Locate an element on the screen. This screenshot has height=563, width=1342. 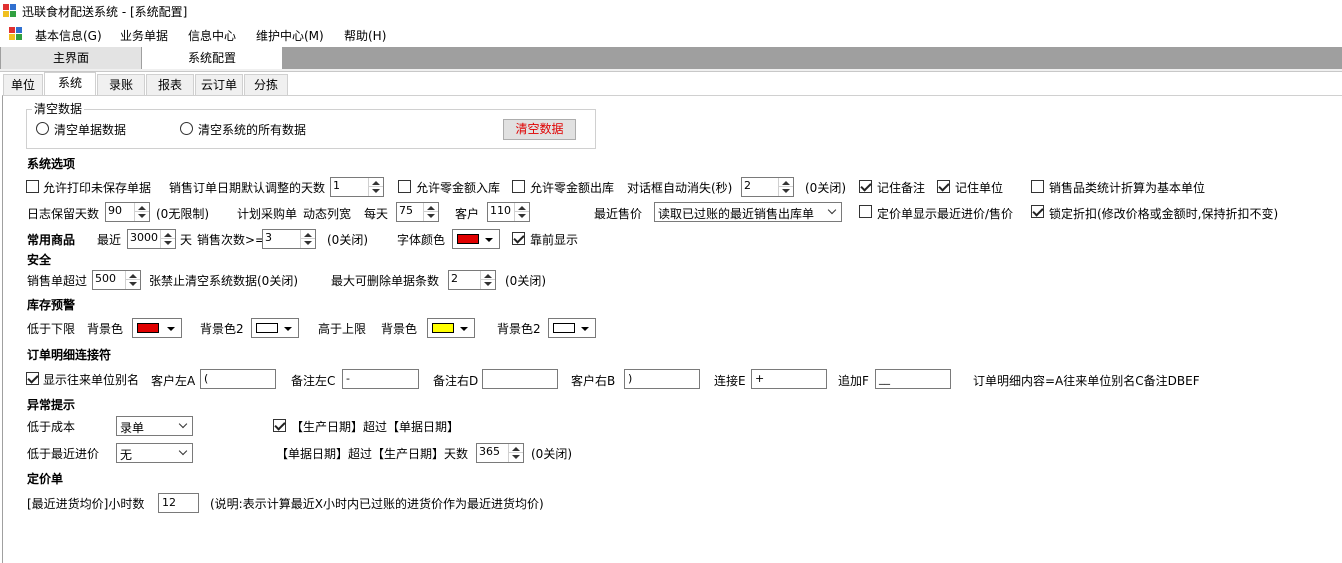
clear-doc-radio is located at coordinates (42, 128).